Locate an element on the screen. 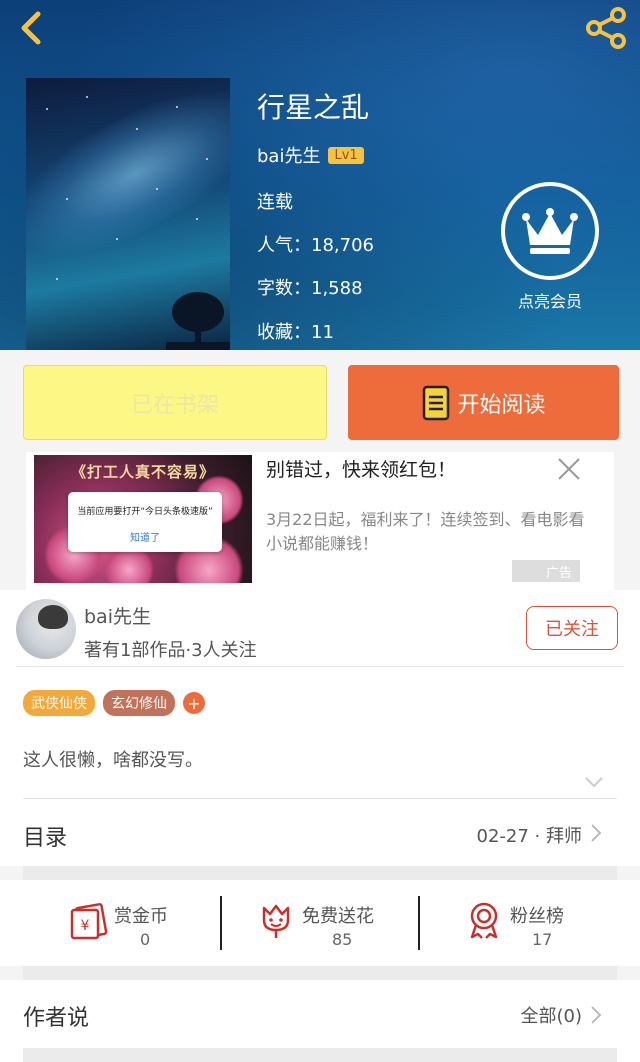  author-says-all: 全部(0) is located at coordinates (552, 1015).